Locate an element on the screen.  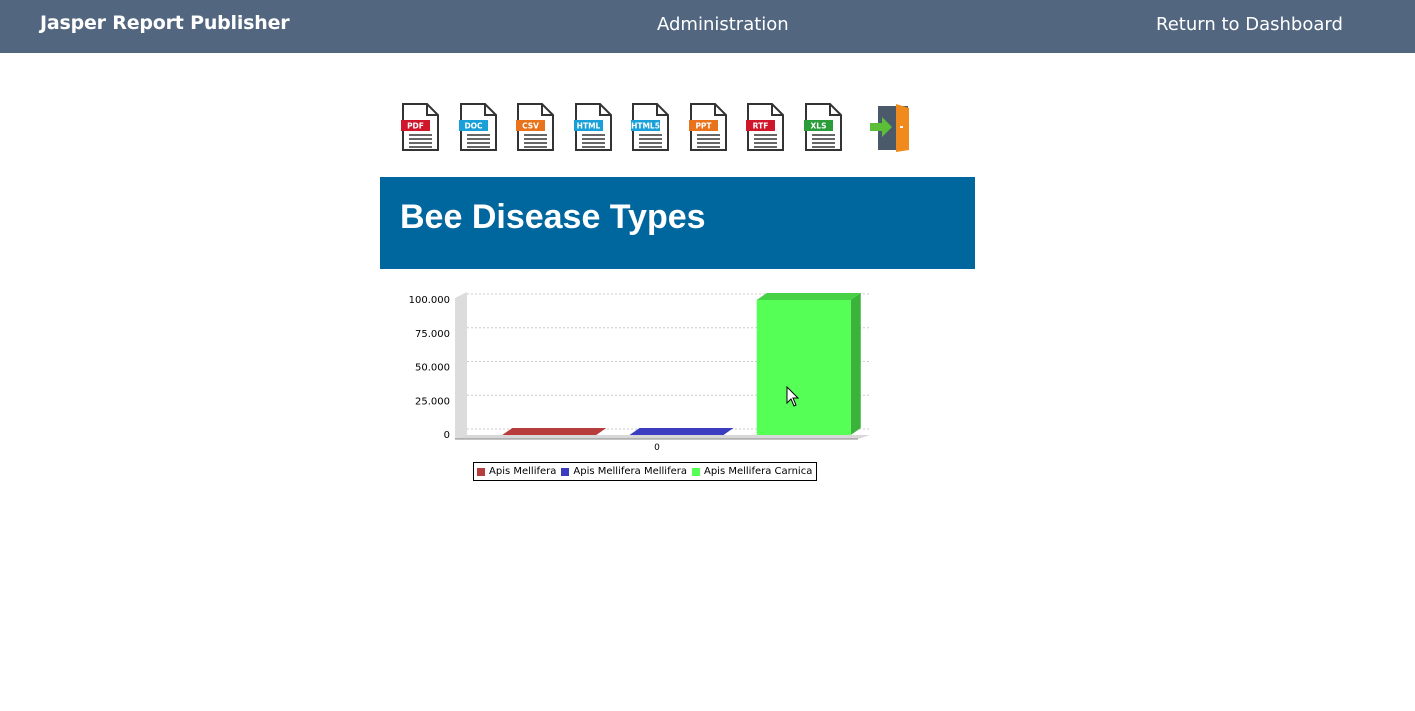
html-file-icon: HTML is located at coordinates (592, 127).